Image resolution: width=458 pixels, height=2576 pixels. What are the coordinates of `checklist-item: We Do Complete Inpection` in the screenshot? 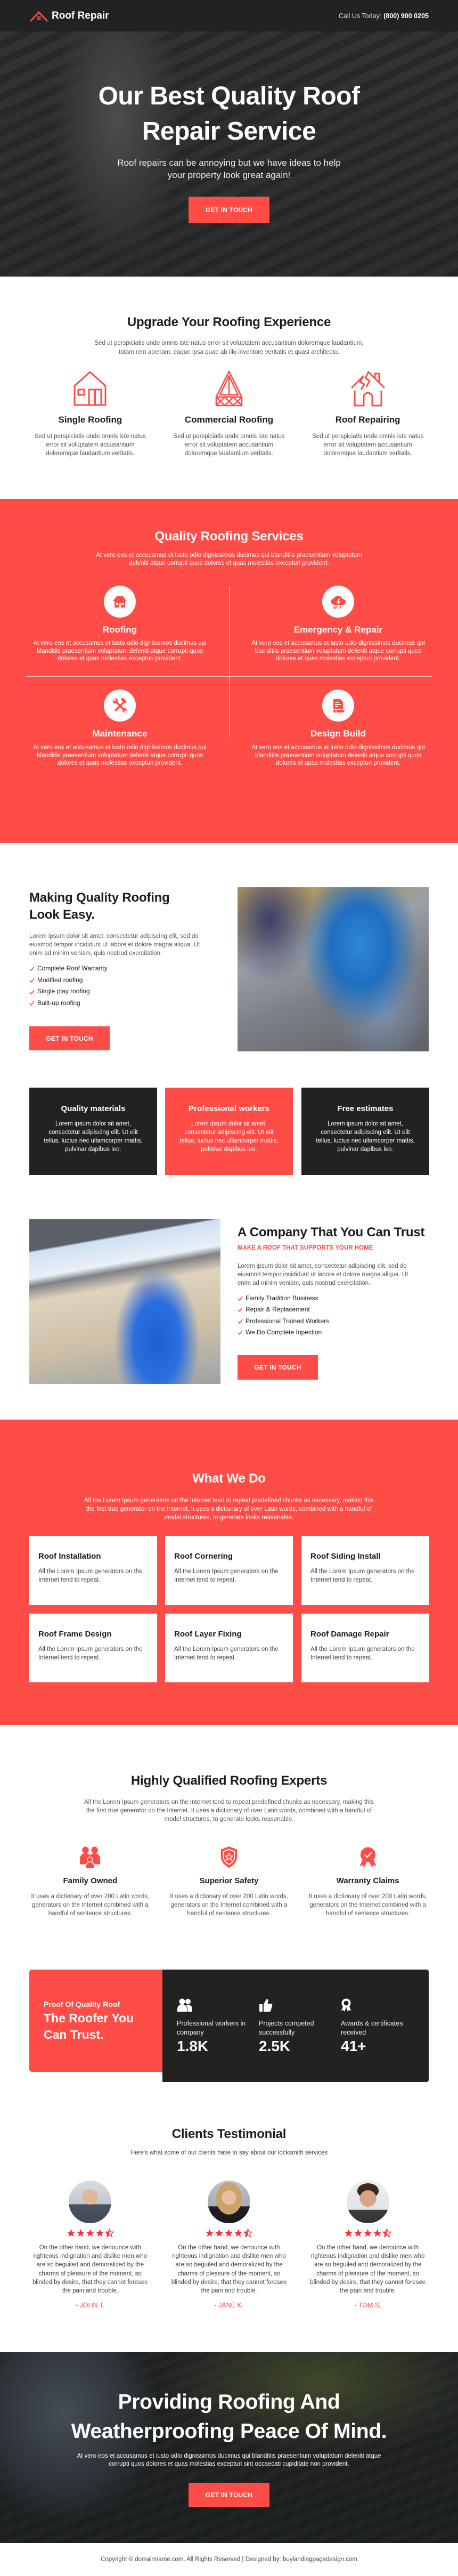 It's located at (283, 1333).